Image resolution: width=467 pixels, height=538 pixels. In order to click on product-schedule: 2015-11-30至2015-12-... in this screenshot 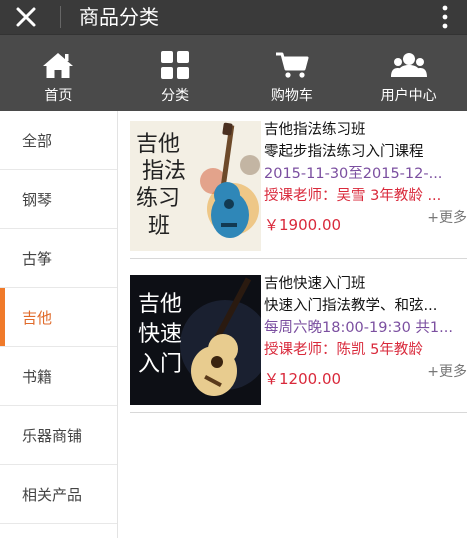, I will do `click(353, 174)`.